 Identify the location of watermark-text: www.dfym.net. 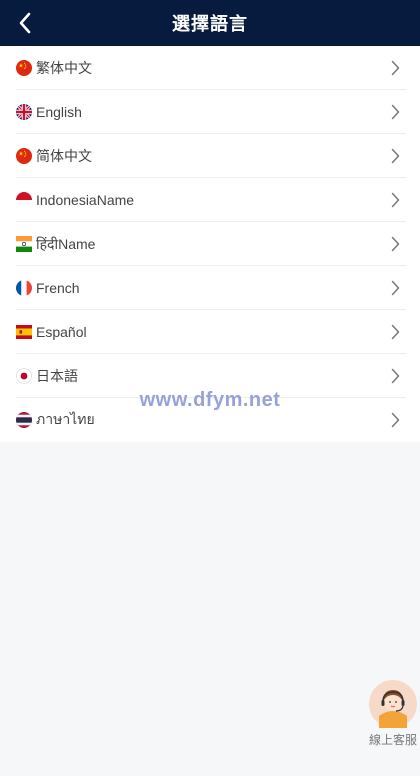
(210, 400).